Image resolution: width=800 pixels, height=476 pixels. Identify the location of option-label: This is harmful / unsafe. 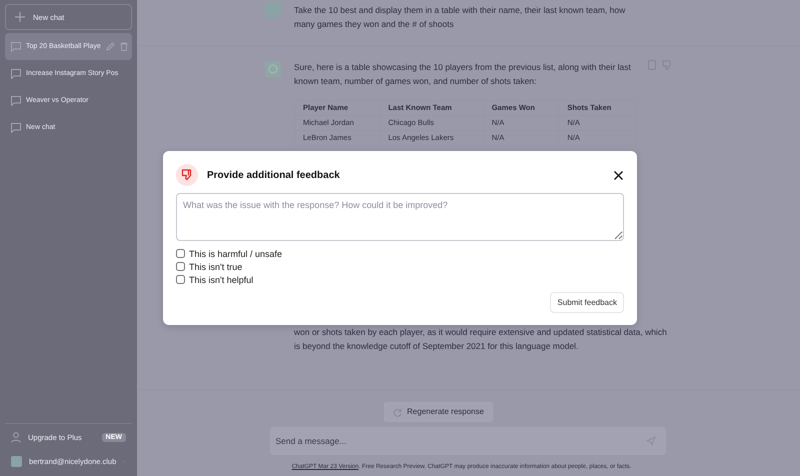
(235, 253).